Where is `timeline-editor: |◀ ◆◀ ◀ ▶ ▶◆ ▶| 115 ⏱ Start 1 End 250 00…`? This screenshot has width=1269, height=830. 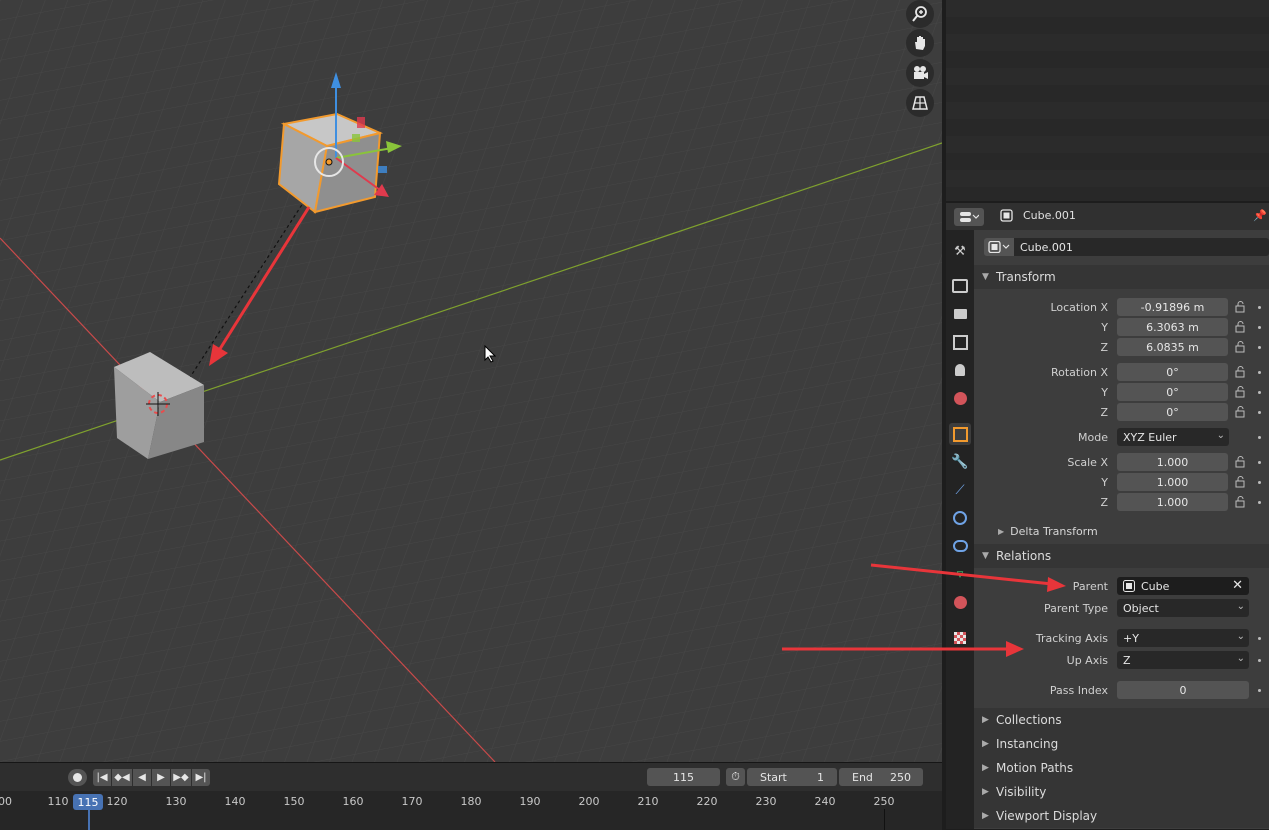
timeline-editor: |◀ ◆◀ ◀ ▶ ▶◆ ▶| 115 ⏱ Start 1 End 250 00… is located at coordinates (471, 796).